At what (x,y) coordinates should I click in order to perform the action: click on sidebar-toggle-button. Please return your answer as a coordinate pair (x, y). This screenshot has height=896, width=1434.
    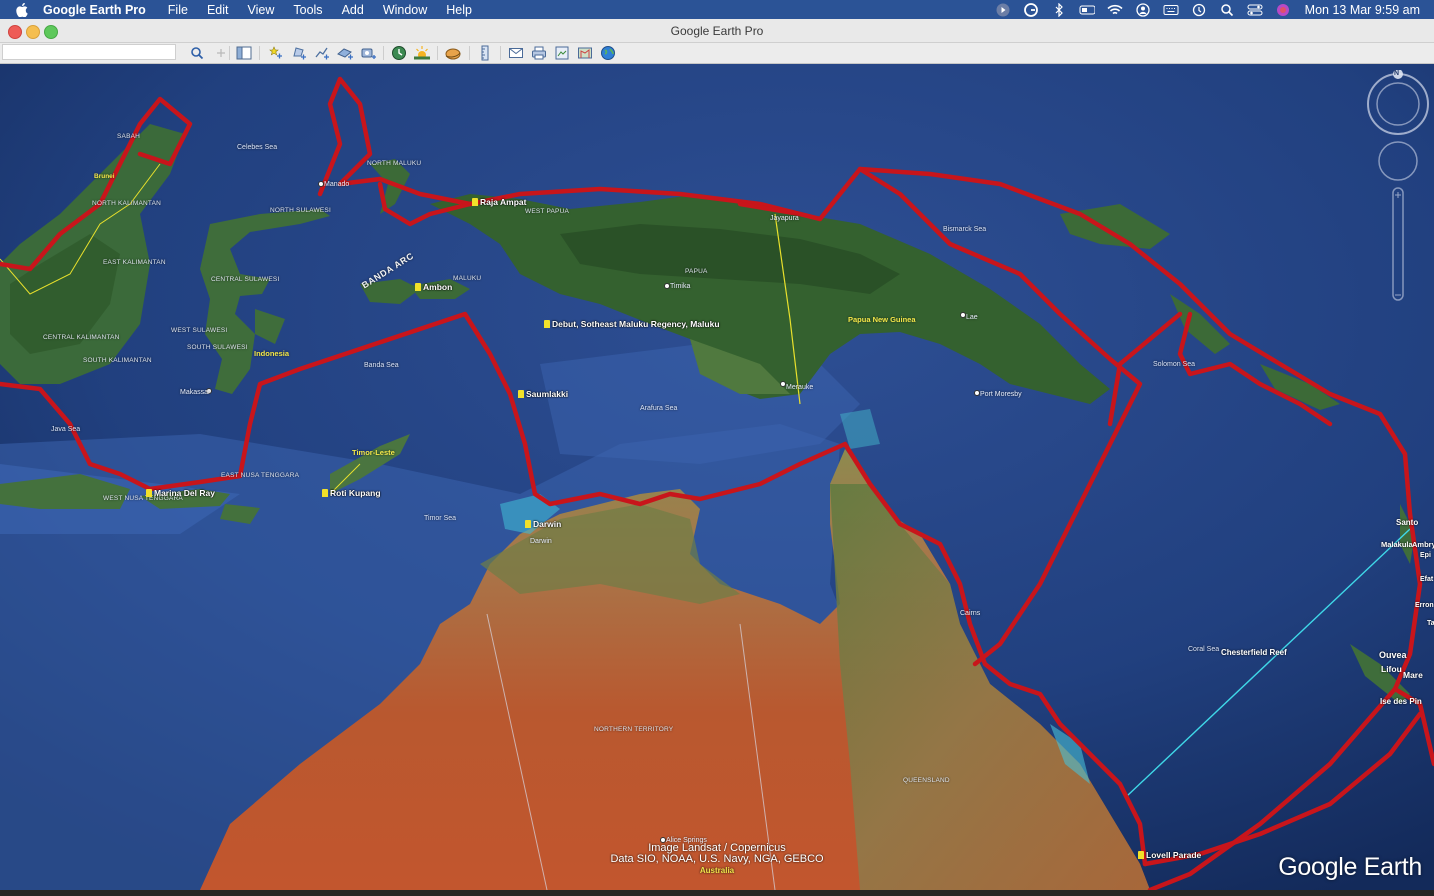
    Looking at the image, I should click on (244, 53).